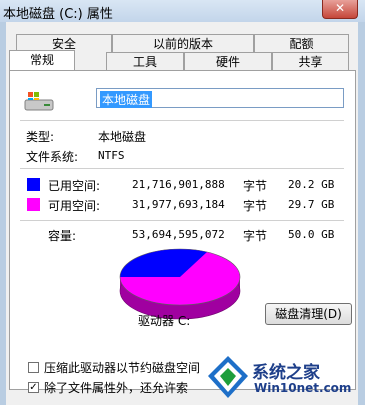 The image size is (365, 405). What do you see at coordinates (301, 43) in the screenshot?
I see `tab-quota: 配额` at bounding box center [301, 43].